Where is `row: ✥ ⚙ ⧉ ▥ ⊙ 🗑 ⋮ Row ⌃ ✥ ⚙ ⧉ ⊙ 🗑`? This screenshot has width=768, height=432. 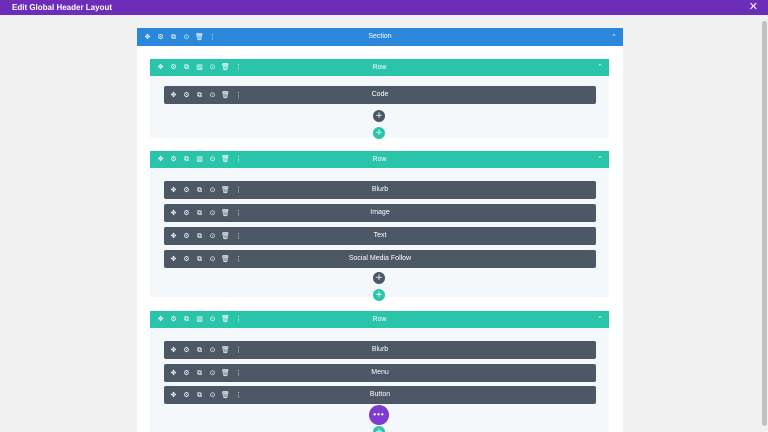
row: ✥ ⚙ ⧉ ▥ ⊙ 🗑 ⋮ Row ⌃ ✥ ⚙ ⧉ ⊙ 🗑 is located at coordinates (379, 99).